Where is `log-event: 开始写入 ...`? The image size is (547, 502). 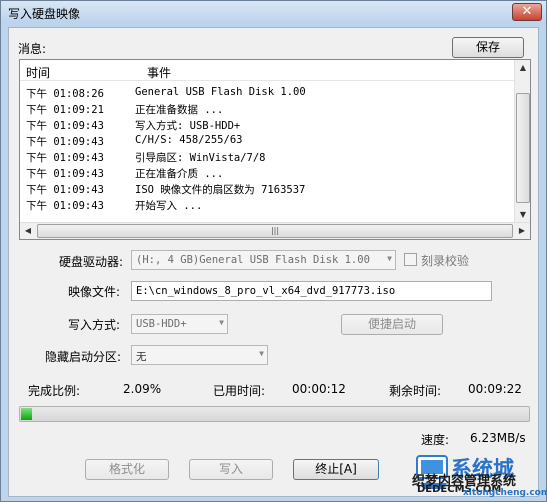 log-event: 开始写入 ... is located at coordinates (169, 206).